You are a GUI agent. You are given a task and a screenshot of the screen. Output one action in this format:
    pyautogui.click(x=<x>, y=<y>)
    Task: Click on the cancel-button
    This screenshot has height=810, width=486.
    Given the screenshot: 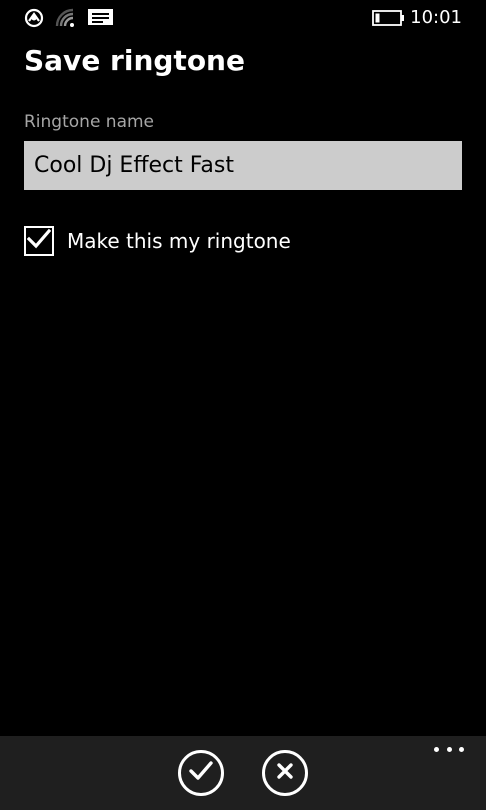 What is the action you would take?
    pyautogui.click(x=285, y=773)
    